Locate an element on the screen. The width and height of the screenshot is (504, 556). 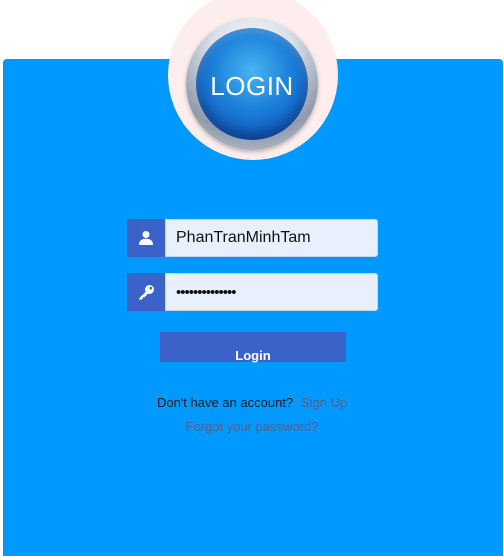
signup-link: Sign Up is located at coordinates (324, 402).